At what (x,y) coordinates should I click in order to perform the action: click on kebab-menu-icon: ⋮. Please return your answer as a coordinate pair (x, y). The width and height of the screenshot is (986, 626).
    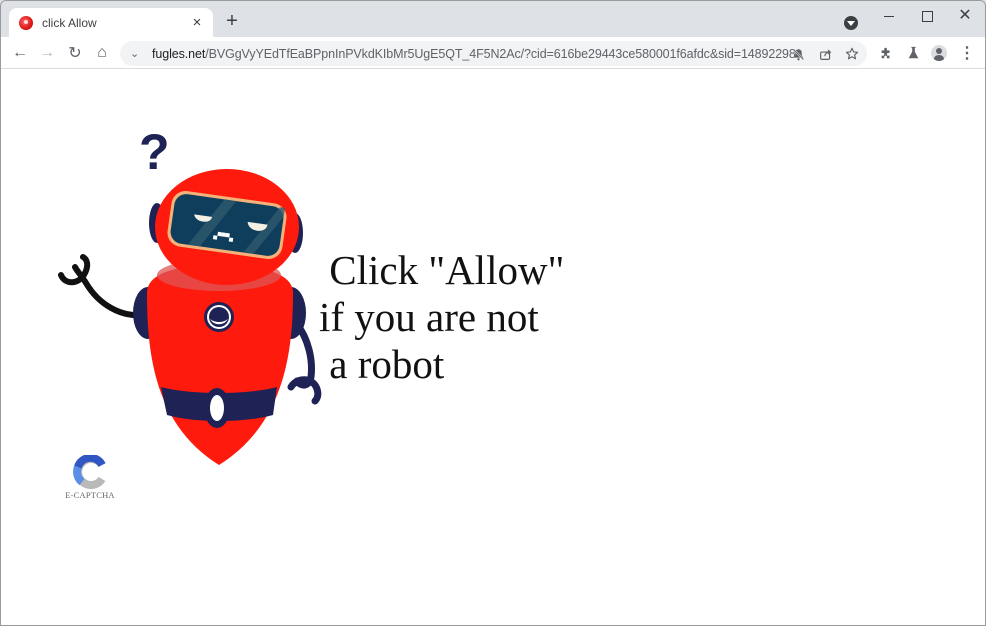
    Looking at the image, I should click on (967, 53).